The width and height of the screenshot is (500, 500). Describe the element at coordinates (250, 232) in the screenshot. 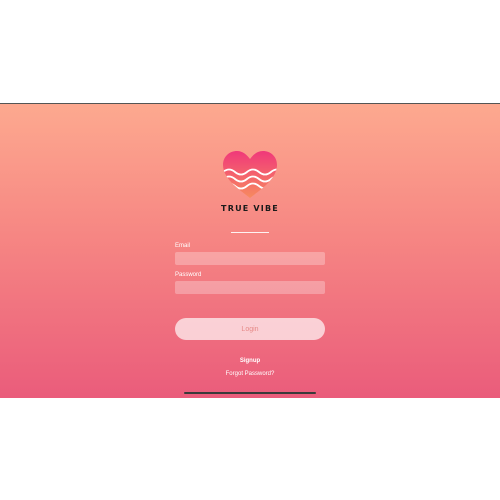

I see `brand-divider` at that location.